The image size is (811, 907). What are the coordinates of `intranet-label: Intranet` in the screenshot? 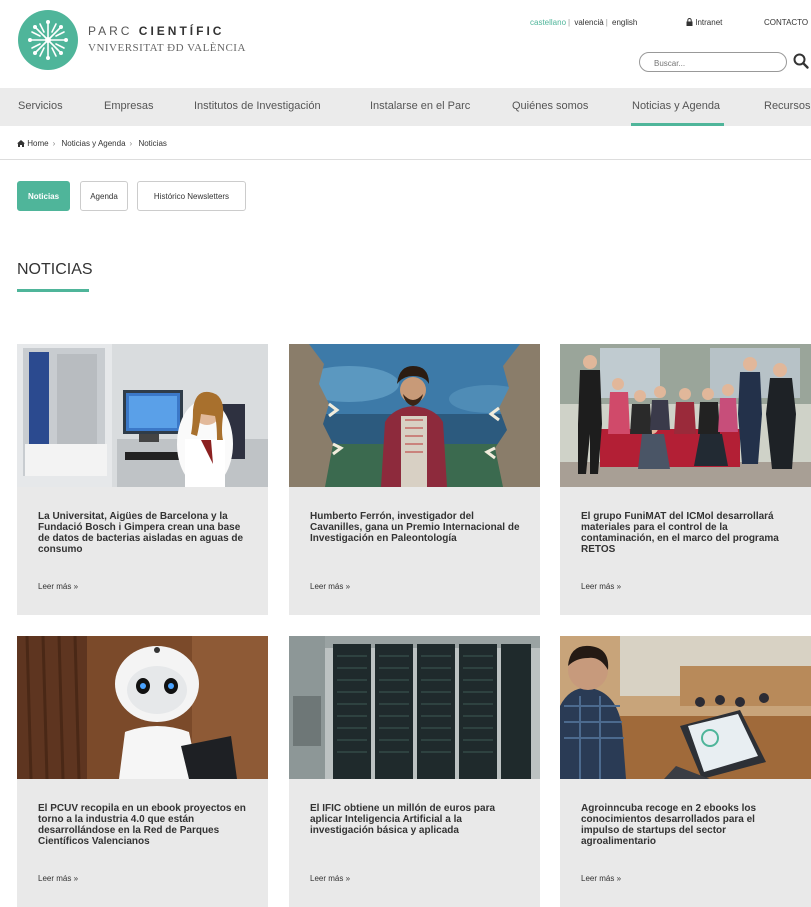 It's located at (709, 22).